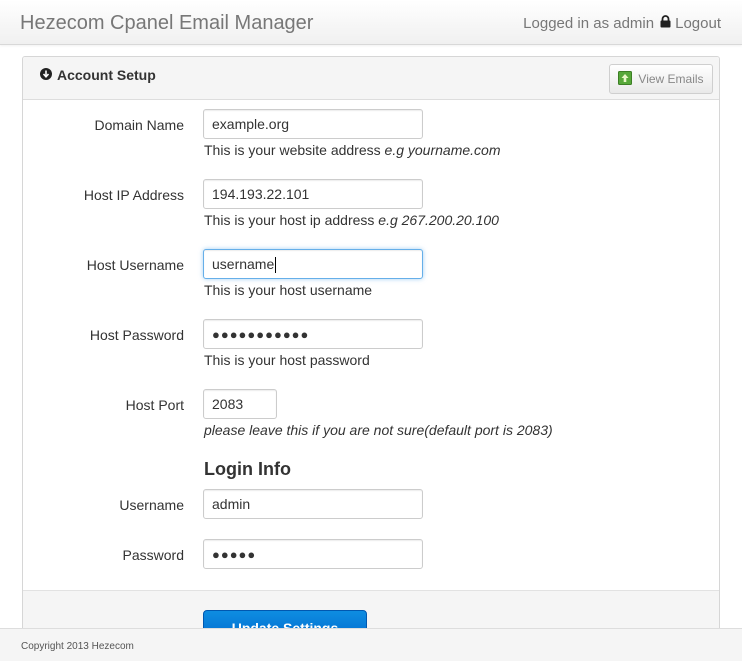 This screenshot has height=661, width=742. I want to click on view-emails-button: View Emails, so click(661, 79).